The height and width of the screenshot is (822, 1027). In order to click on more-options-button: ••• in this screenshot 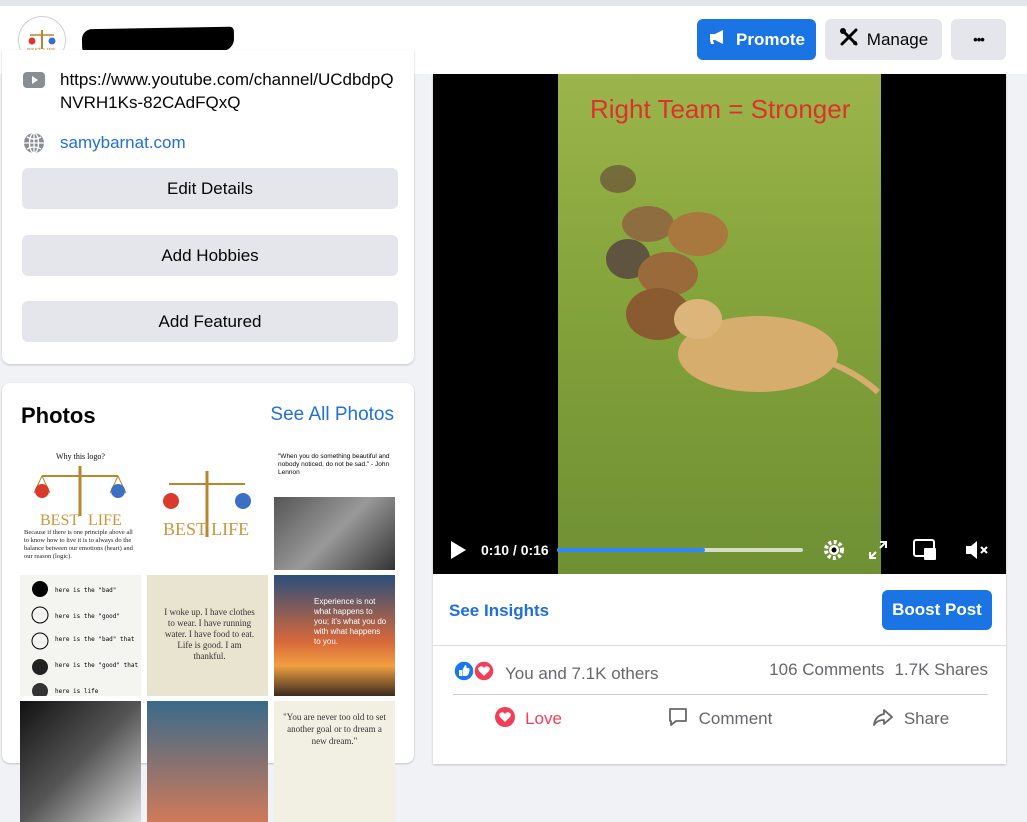, I will do `click(978, 39)`.